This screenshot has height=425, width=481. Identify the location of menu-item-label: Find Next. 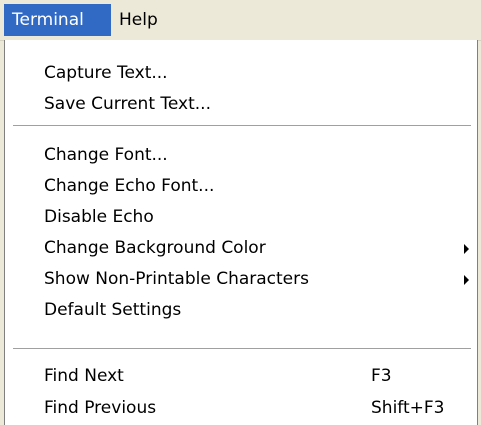
(84, 376).